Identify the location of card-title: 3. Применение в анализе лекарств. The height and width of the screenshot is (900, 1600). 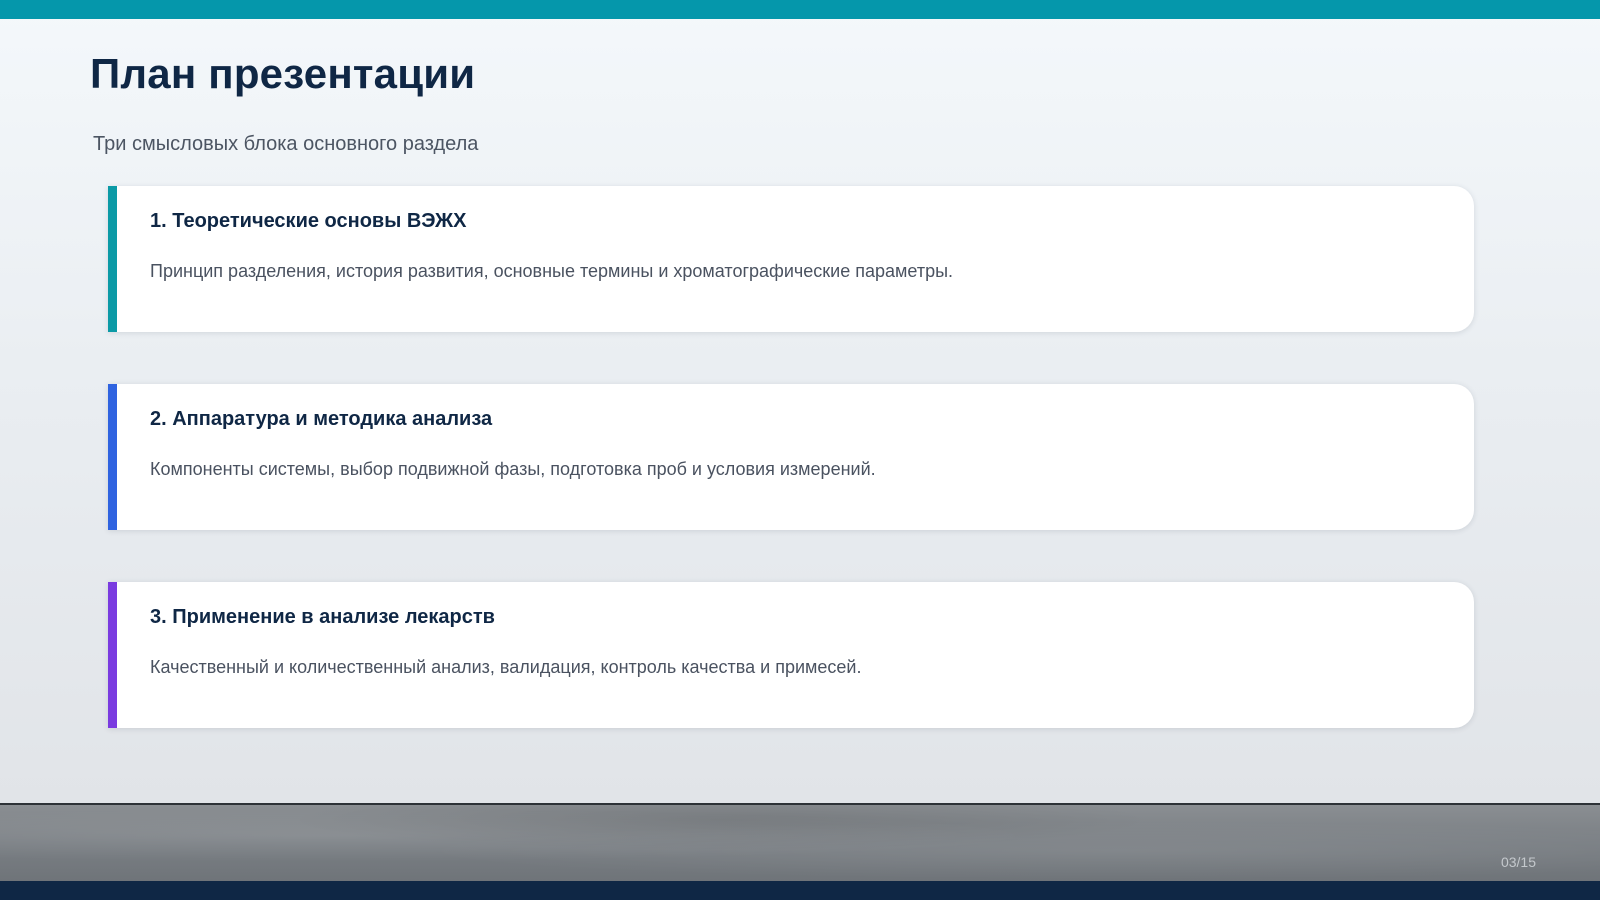
(322, 617).